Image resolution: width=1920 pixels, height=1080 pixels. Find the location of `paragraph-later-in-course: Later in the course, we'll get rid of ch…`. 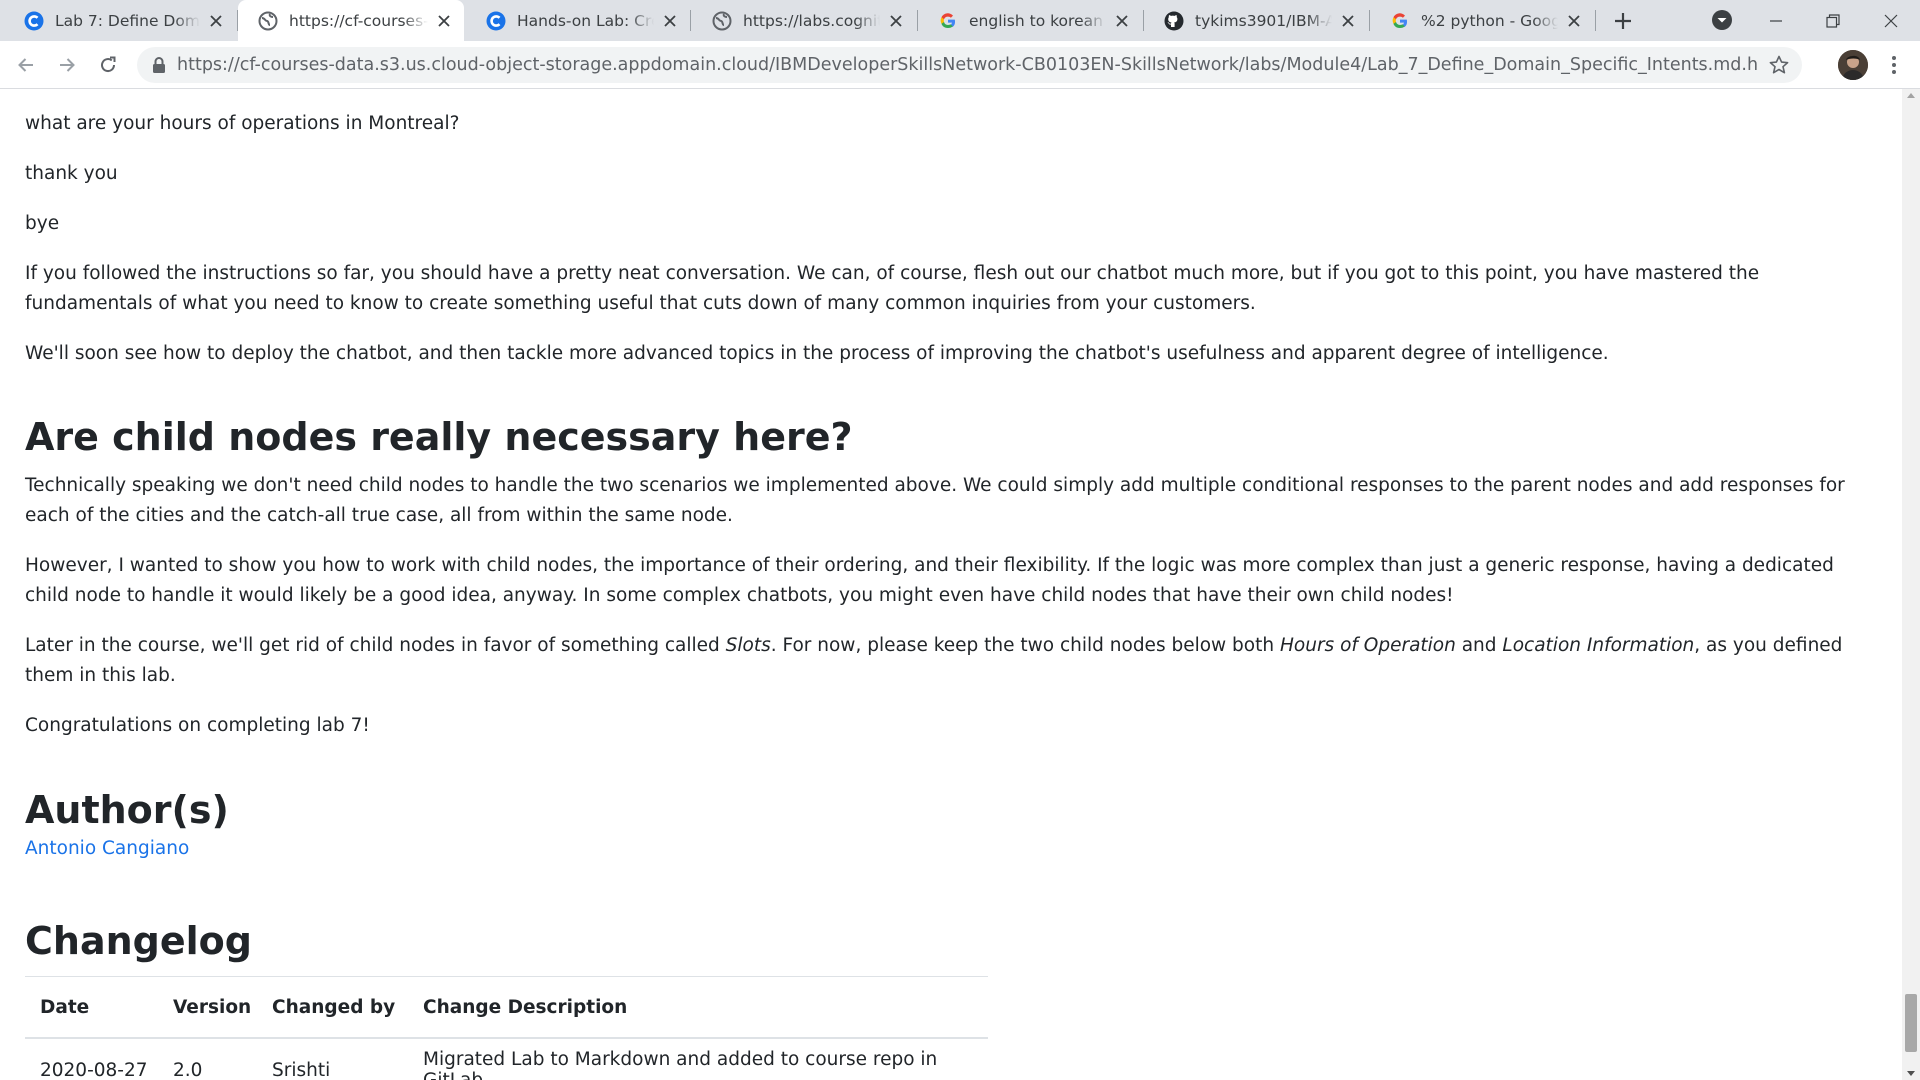

paragraph-later-in-course: Later in the course, we'll get rid of ch… is located at coordinates (947, 661).